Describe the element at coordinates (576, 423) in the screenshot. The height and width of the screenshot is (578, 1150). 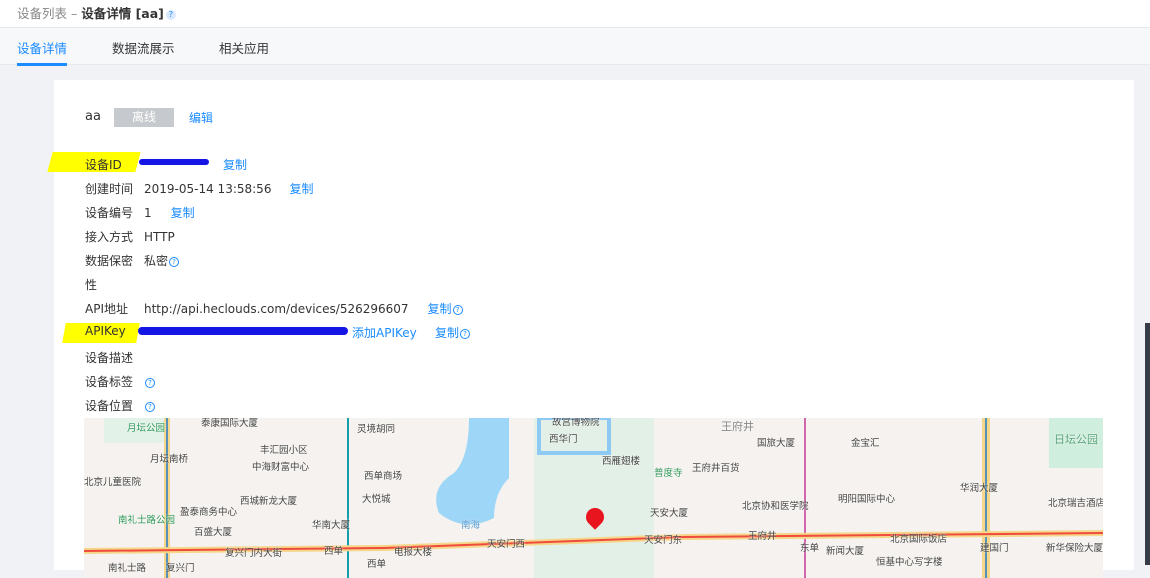
I see `map-label: 故宫博物院` at that location.